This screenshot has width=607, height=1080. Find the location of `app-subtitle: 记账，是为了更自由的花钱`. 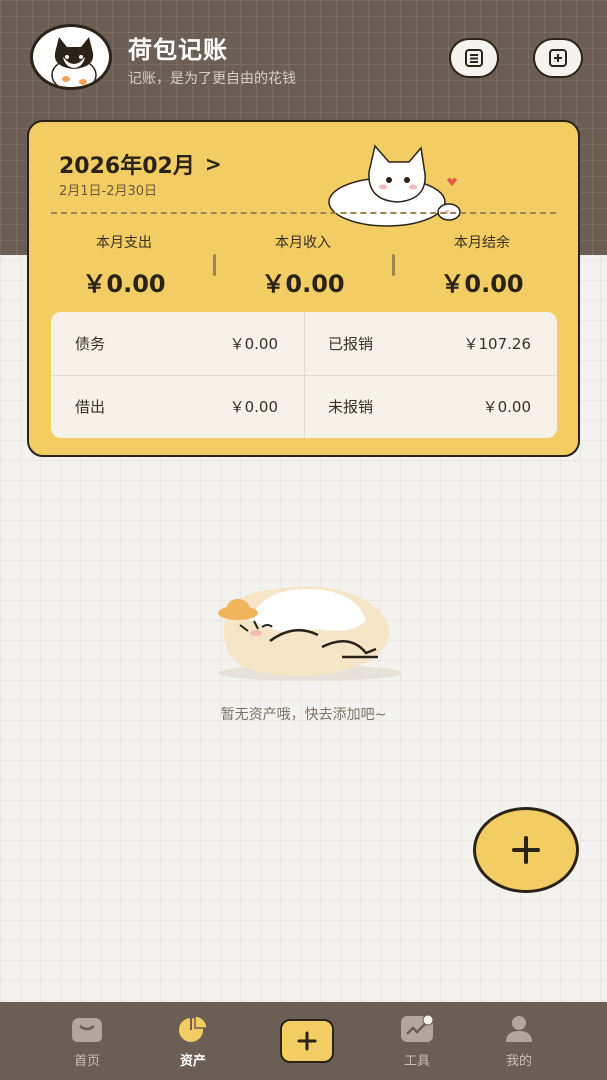

app-subtitle: 记账，是为了更自由的花钱 is located at coordinates (212, 79).